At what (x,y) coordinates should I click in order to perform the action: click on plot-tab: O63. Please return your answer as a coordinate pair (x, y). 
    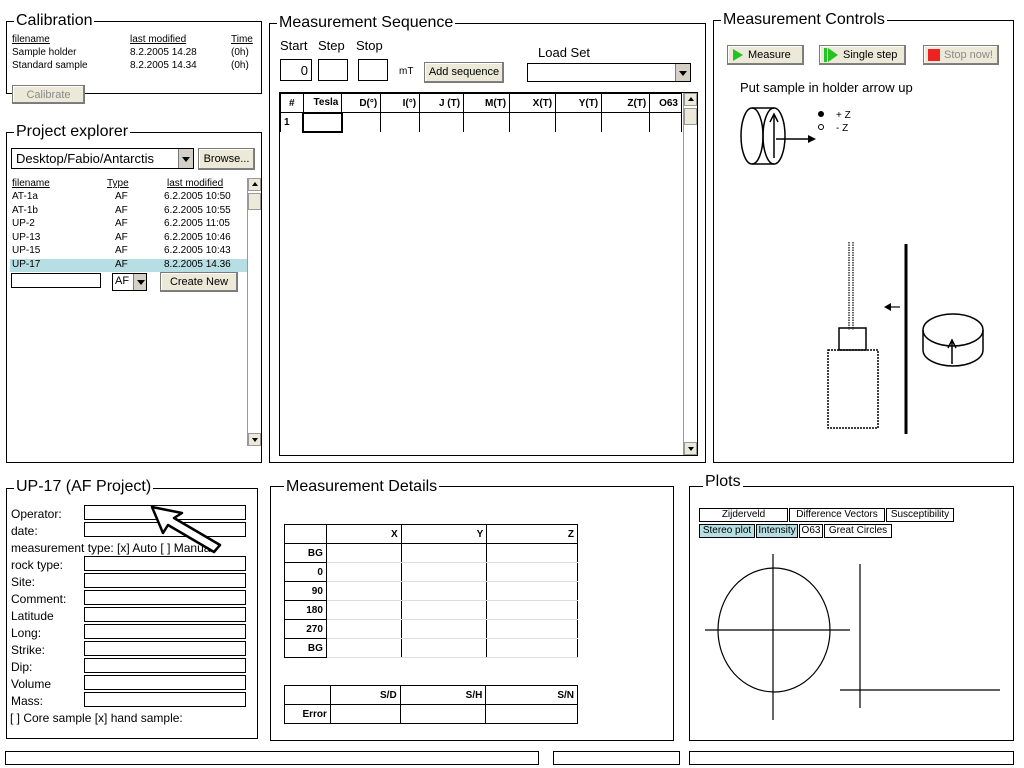
    Looking at the image, I should click on (811, 531).